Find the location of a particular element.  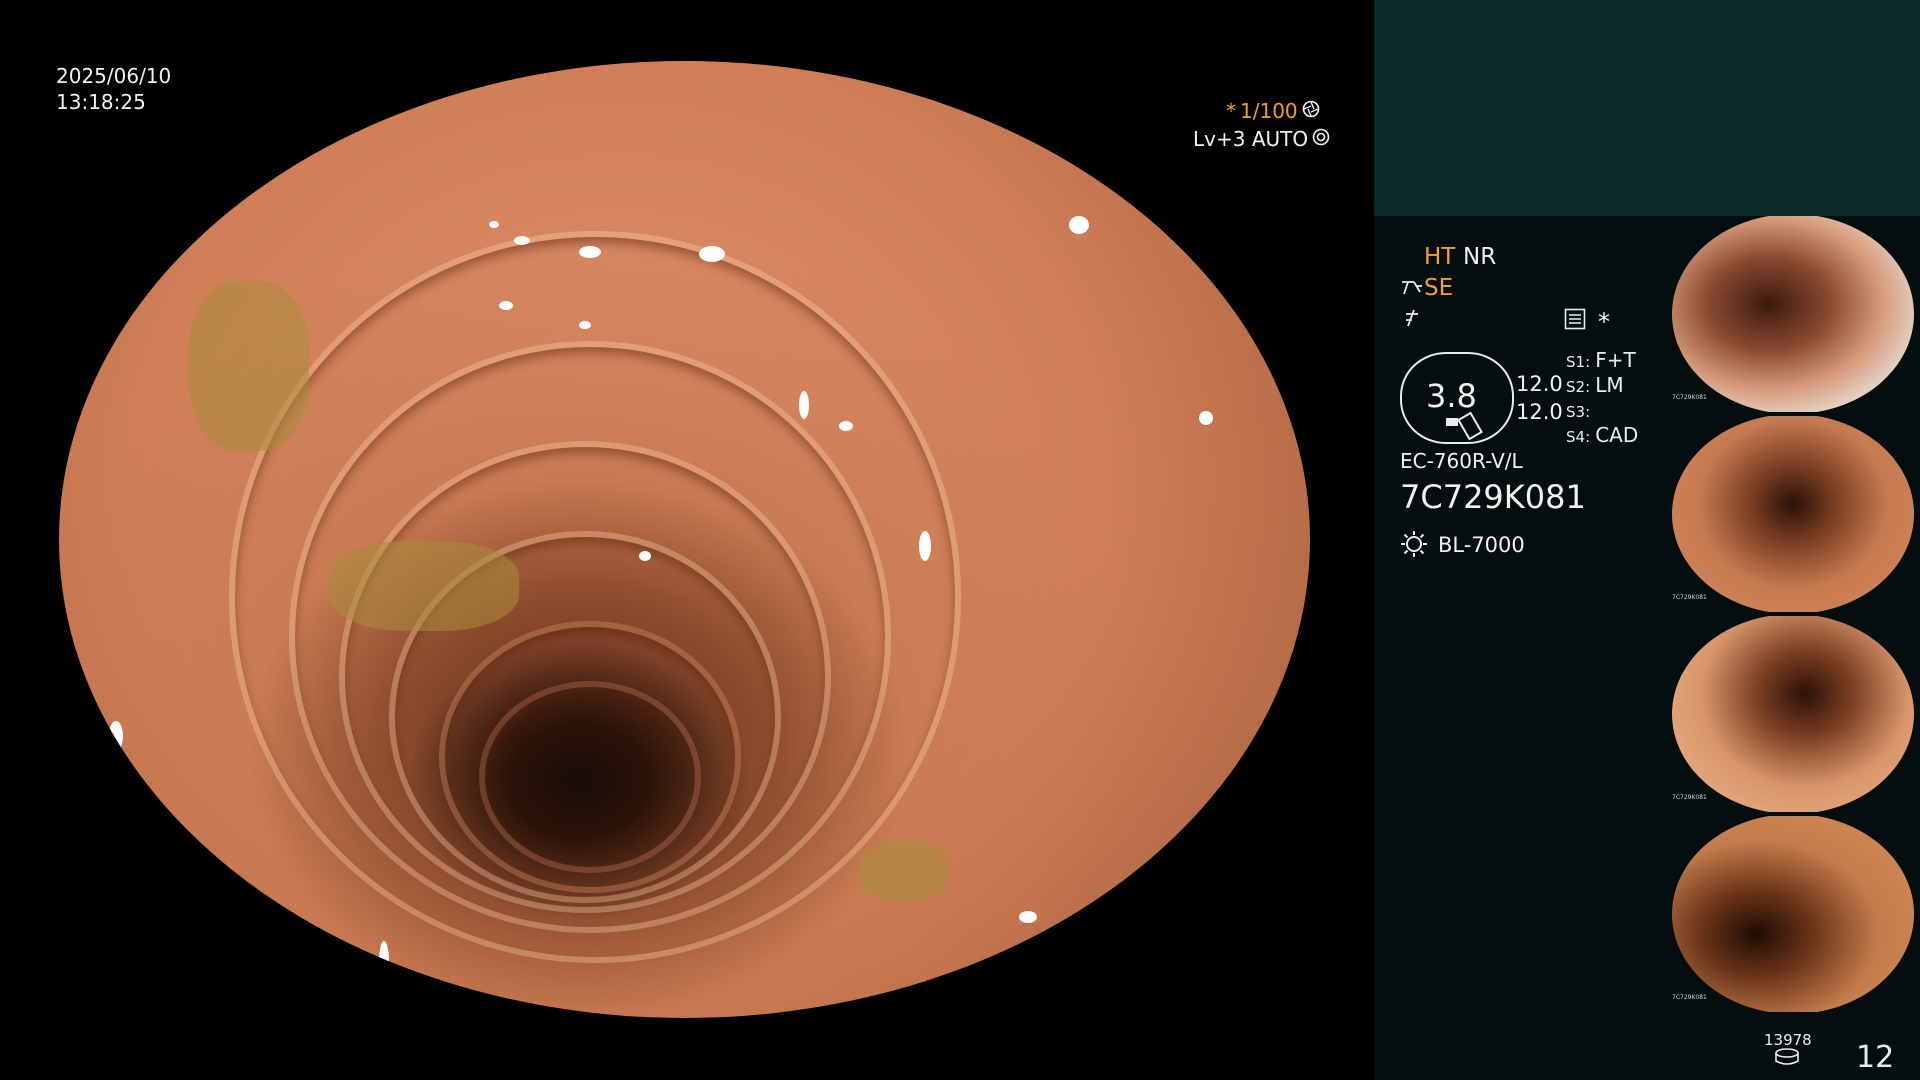

settings-list-icon is located at coordinates (1575, 321).